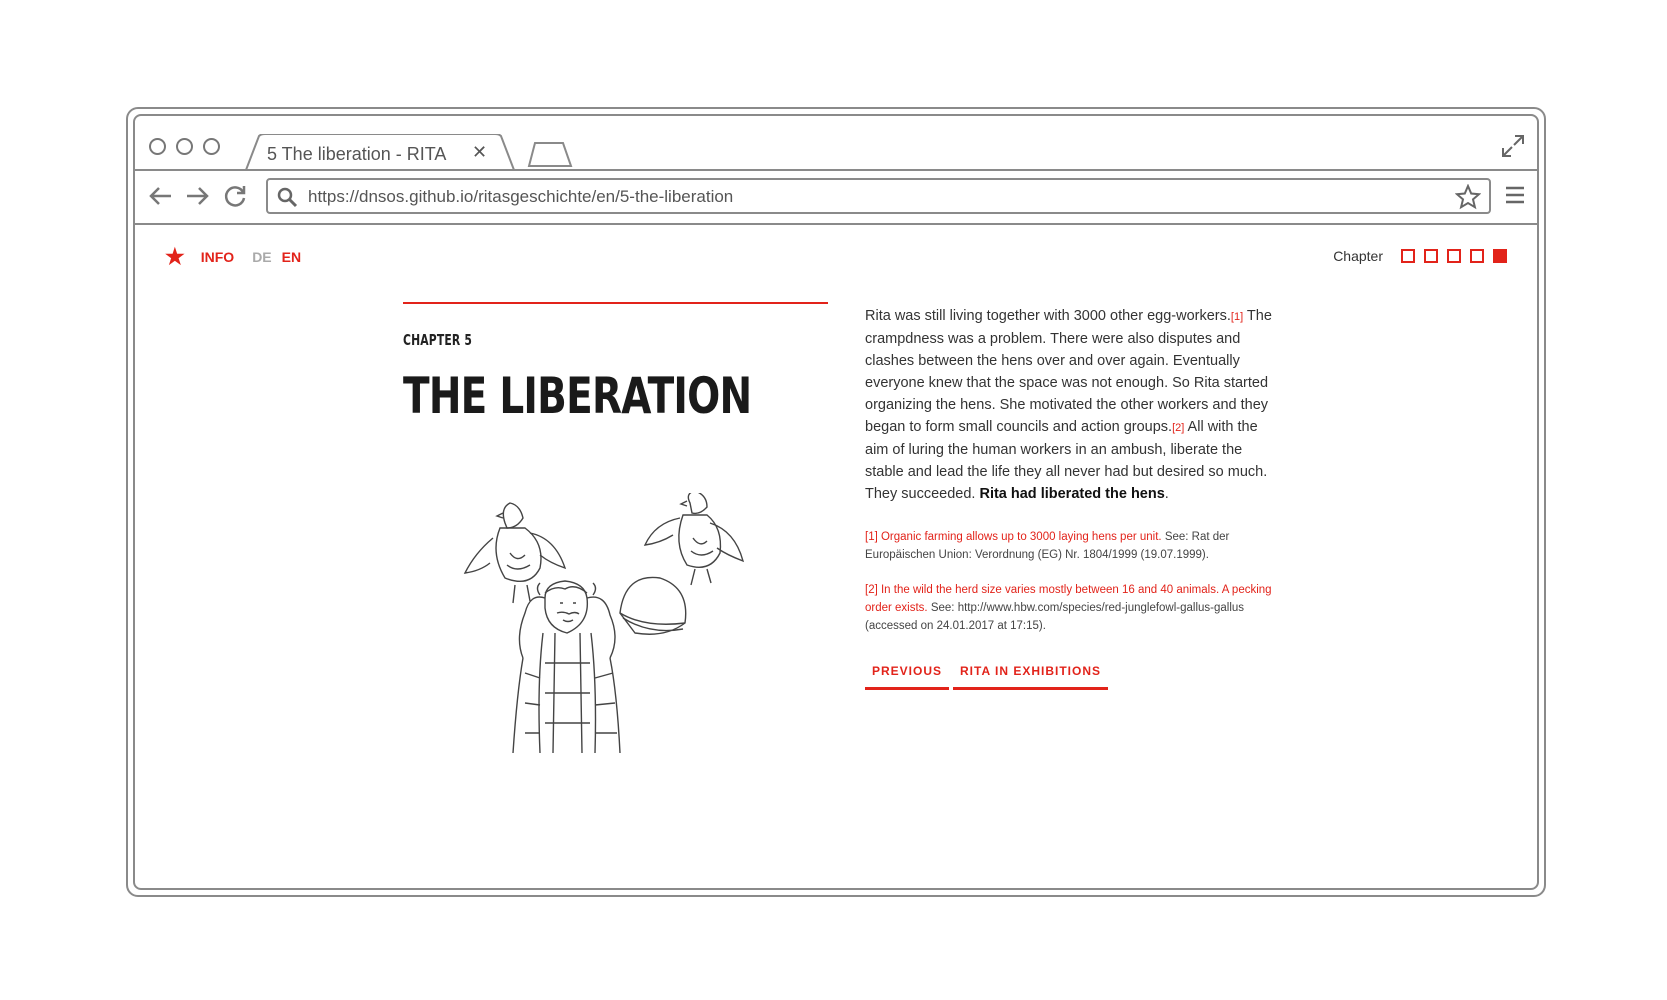  I want to click on chapter-nav: Chapter, so click(1420, 256).